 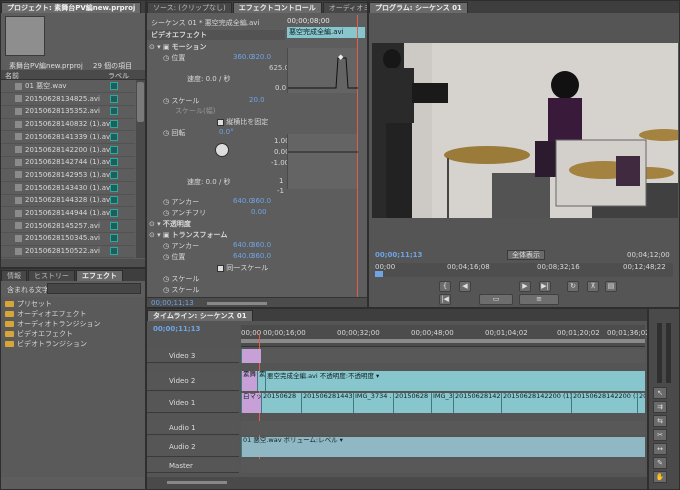 What do you see at coordinates (373, 403) in the screenshot?
I see `clip-v1-3: IMG_3734 .` at bounding box center [373, 403].